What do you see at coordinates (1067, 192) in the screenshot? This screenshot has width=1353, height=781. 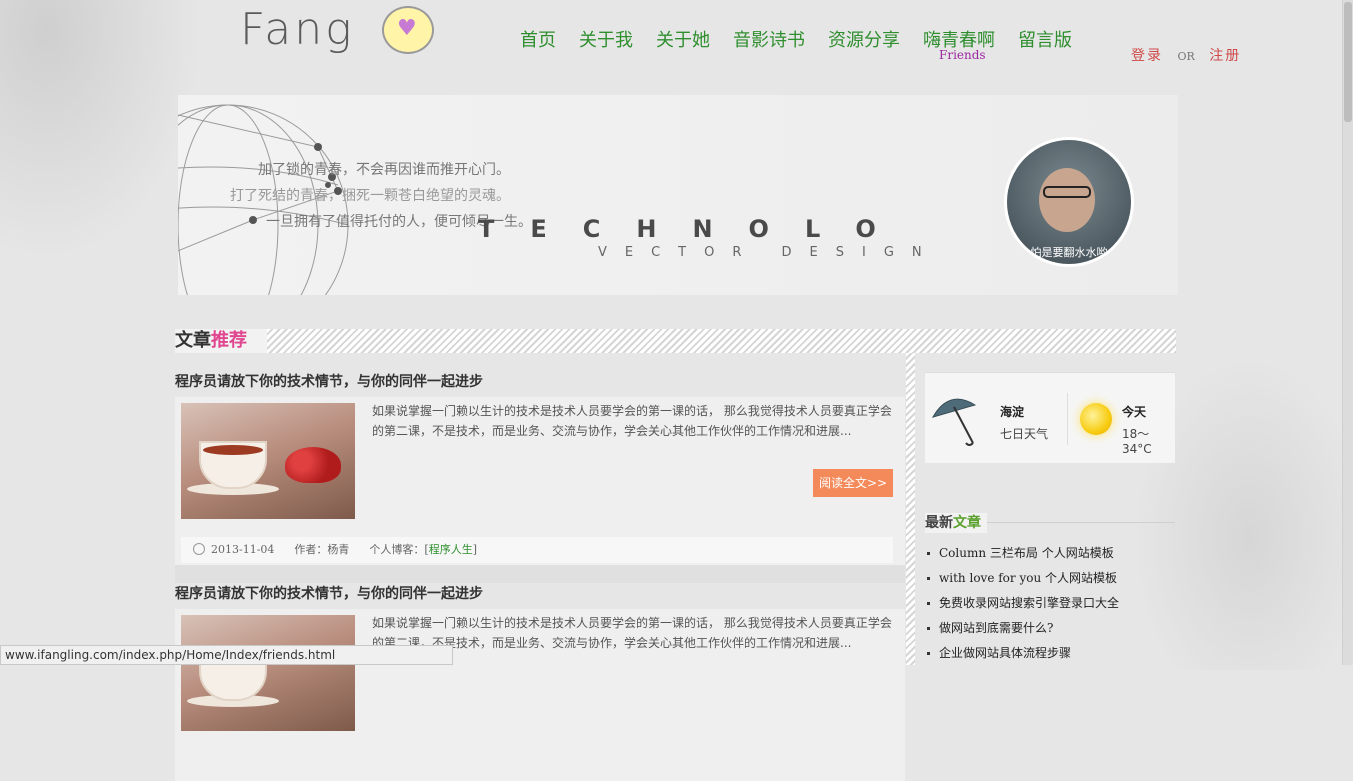 I see `avatar-glasses` at bounding box center [1067, 192].